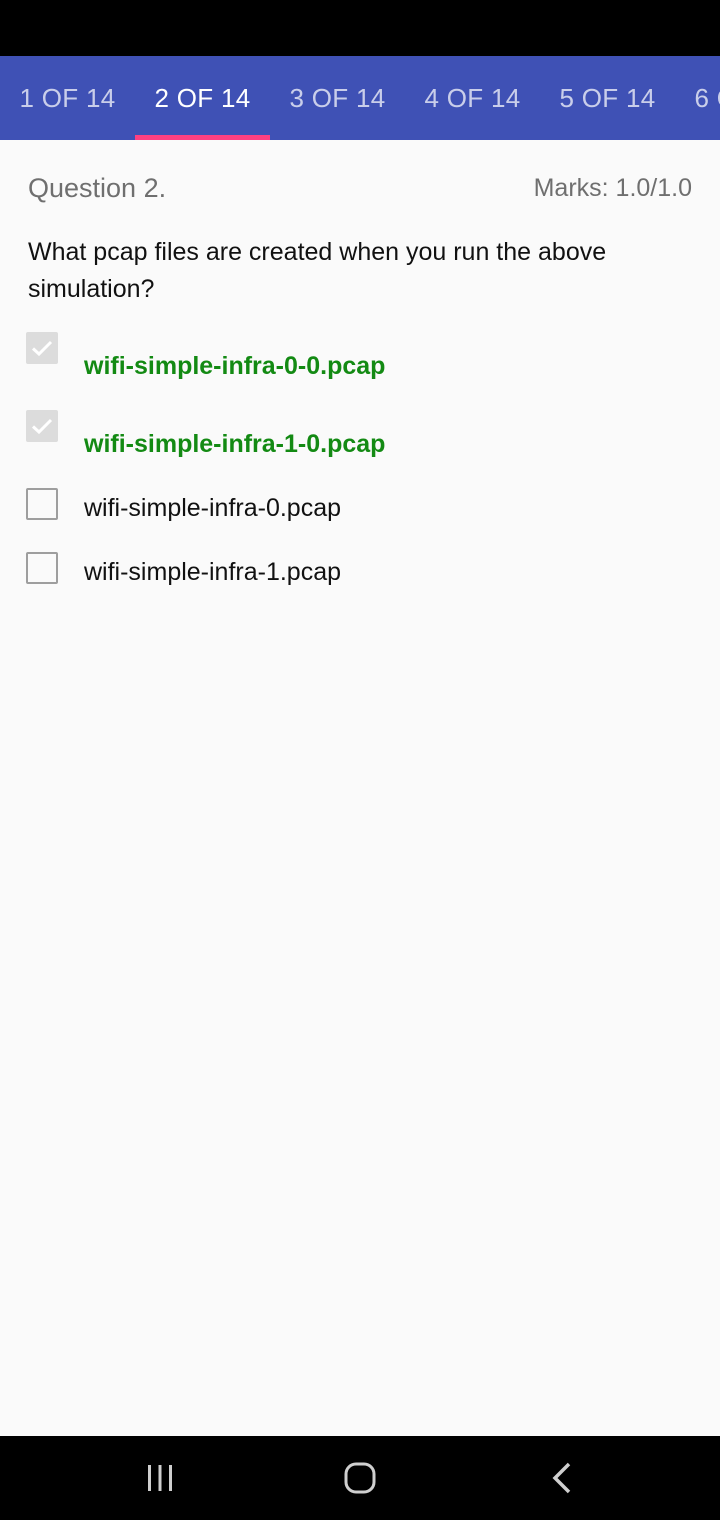 This screenshot has height=1520, width=720. I want to click on recent-apps-button, so click(160, 1478).